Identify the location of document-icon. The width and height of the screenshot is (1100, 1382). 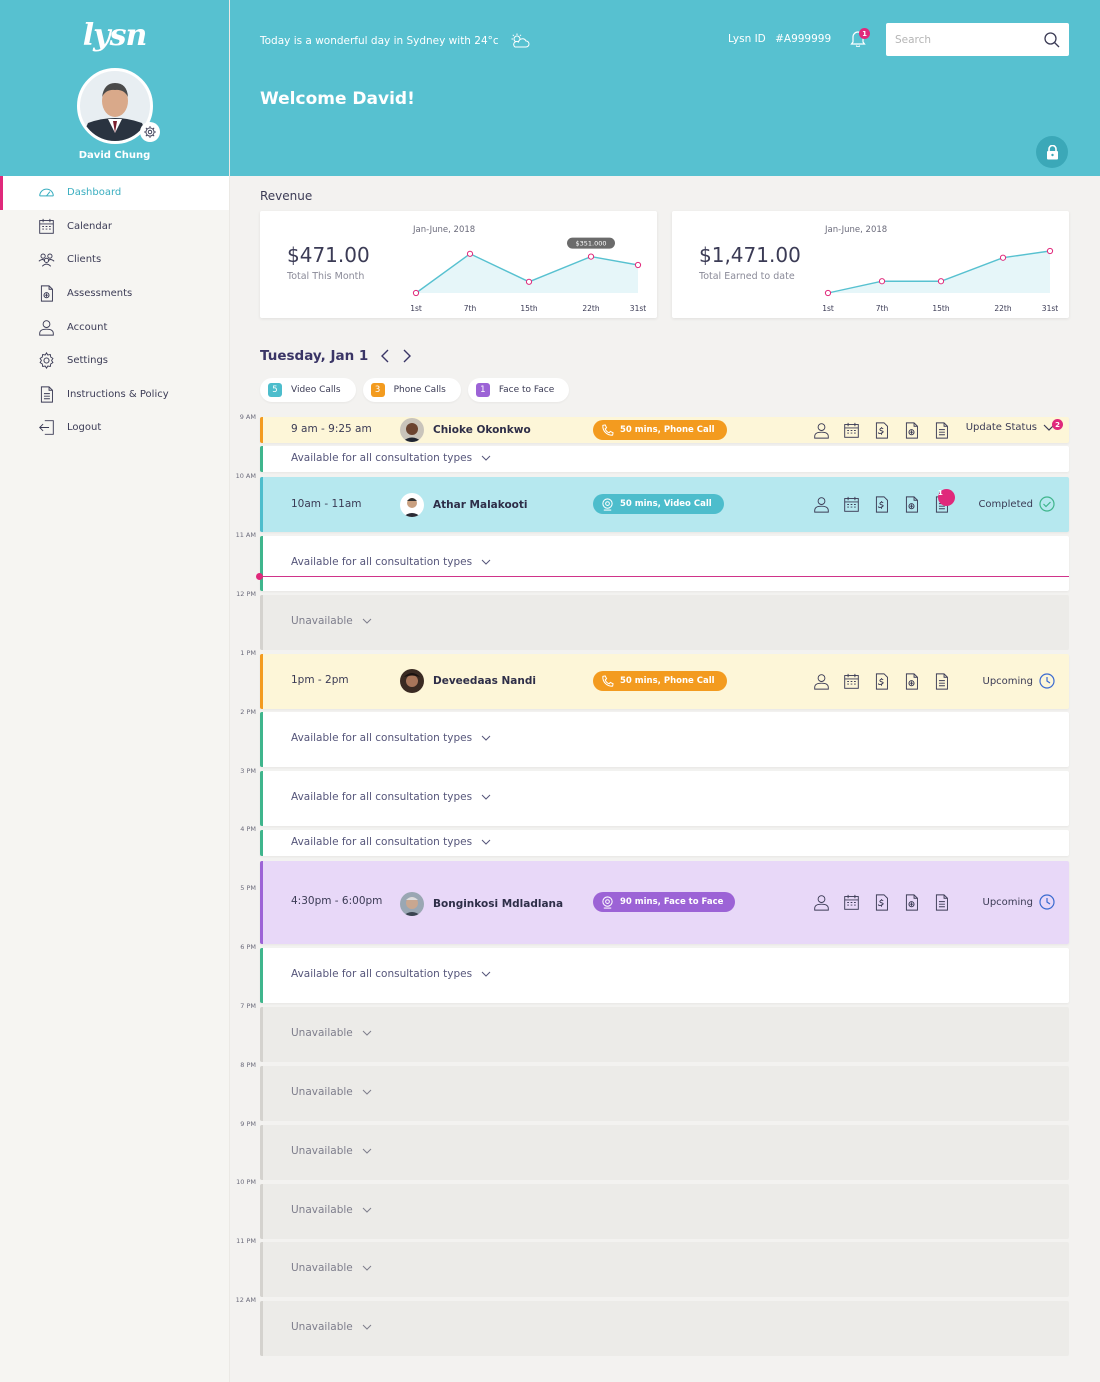
(46, 394).